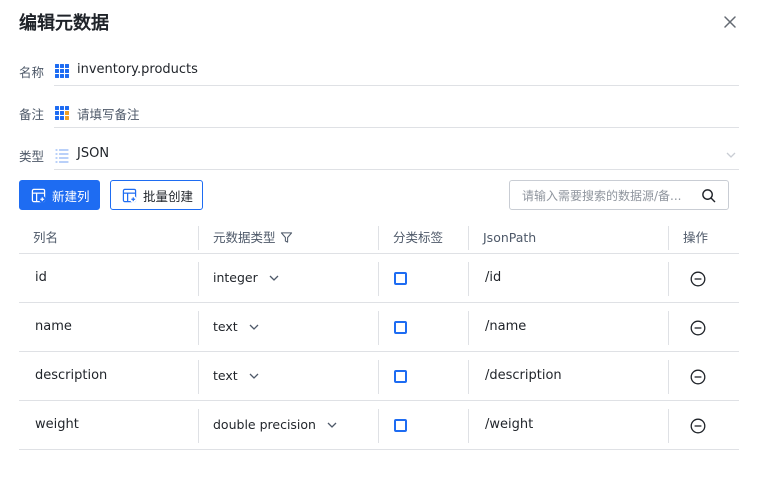  I want to click on table-row: description text /description, so click(379, 376).